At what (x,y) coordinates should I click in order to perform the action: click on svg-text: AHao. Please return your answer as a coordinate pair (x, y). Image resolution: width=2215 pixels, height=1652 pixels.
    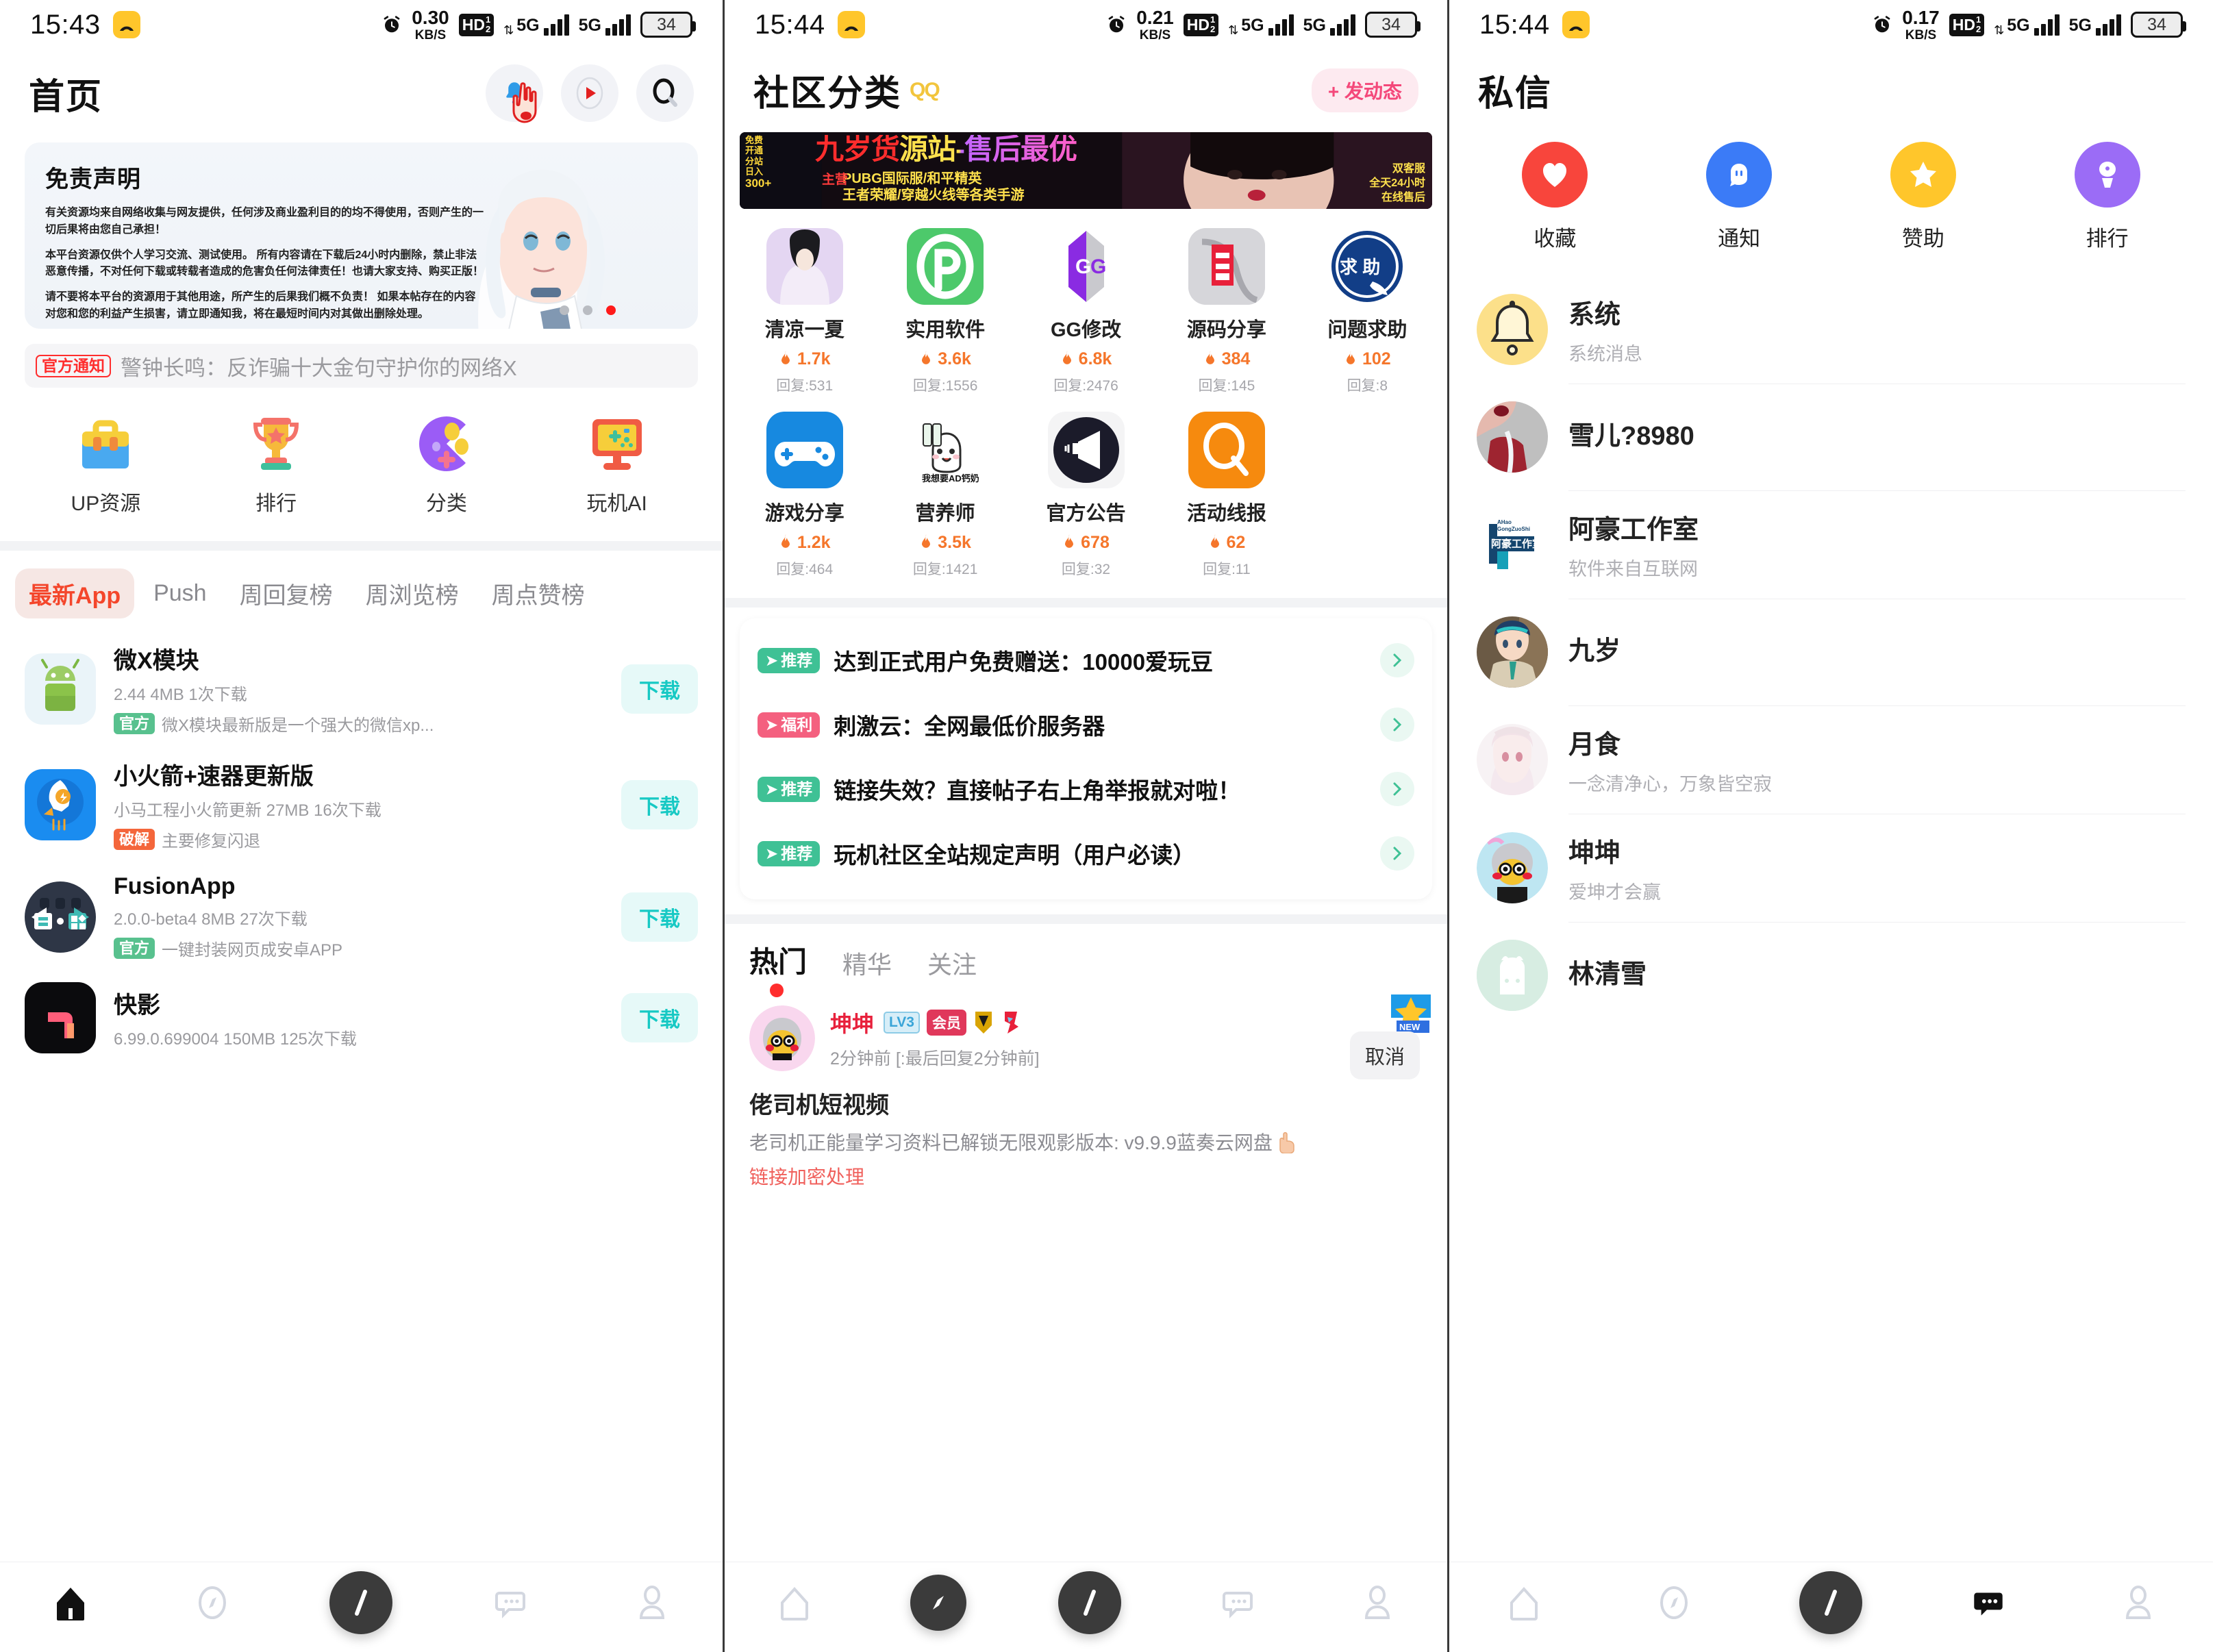
    Looking at the image, I should click on (1504, 522).